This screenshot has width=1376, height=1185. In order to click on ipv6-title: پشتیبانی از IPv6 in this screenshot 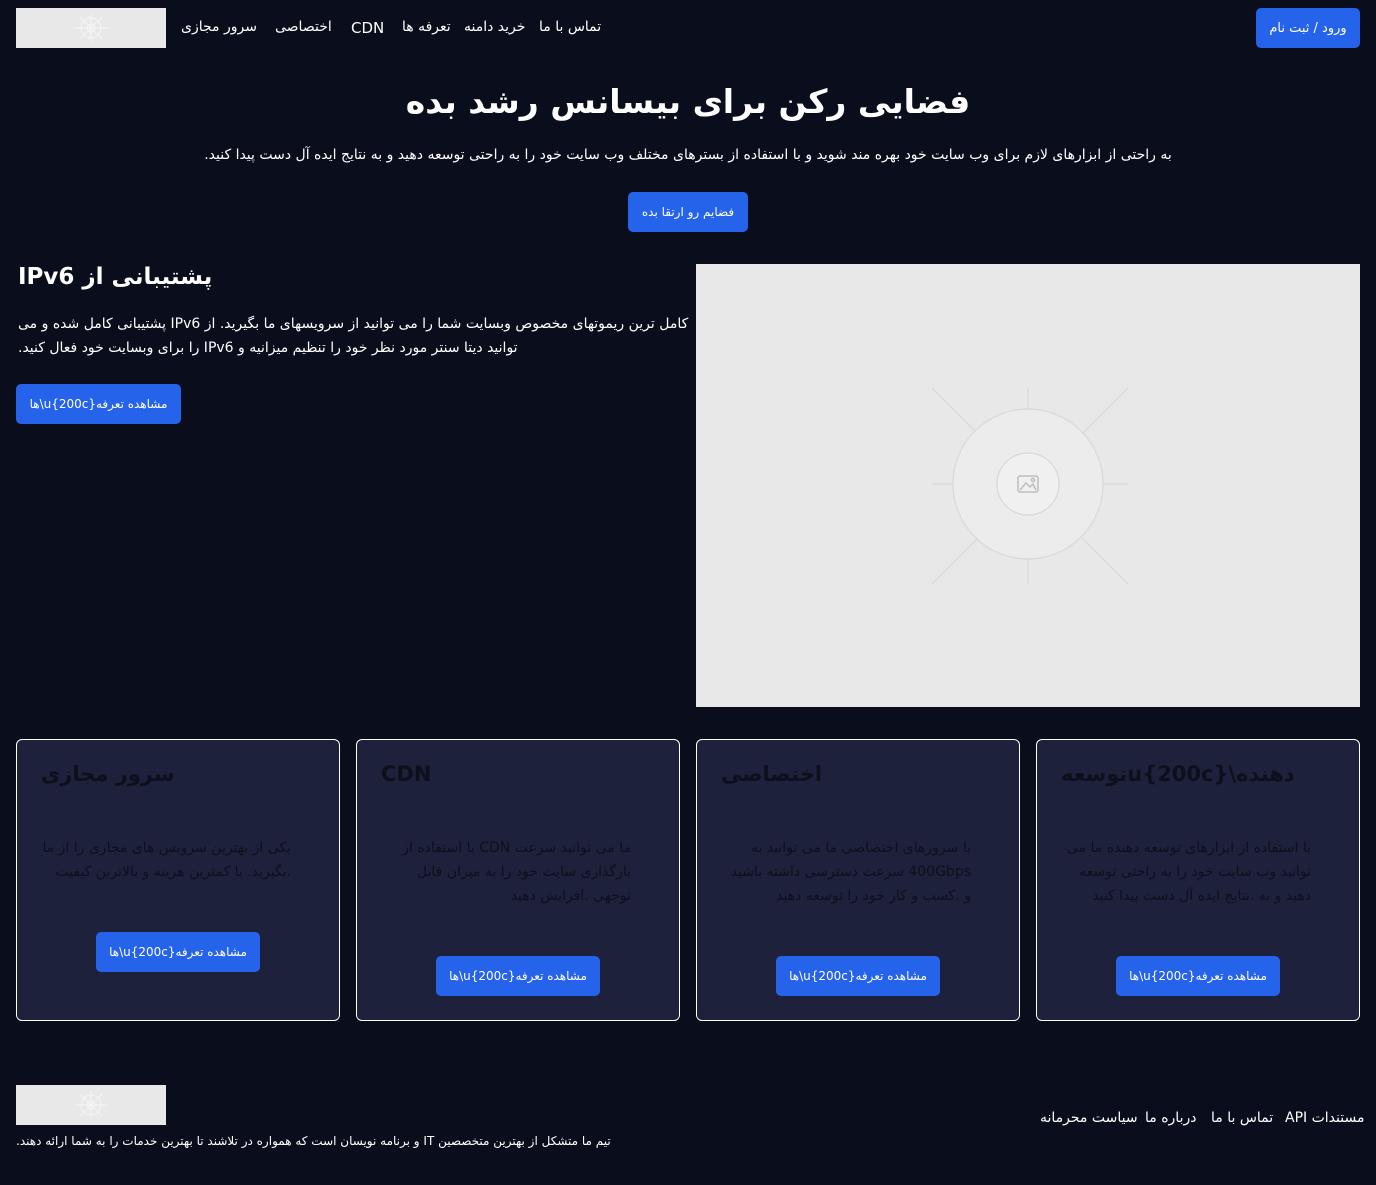, I will do `click(115, 277)`.